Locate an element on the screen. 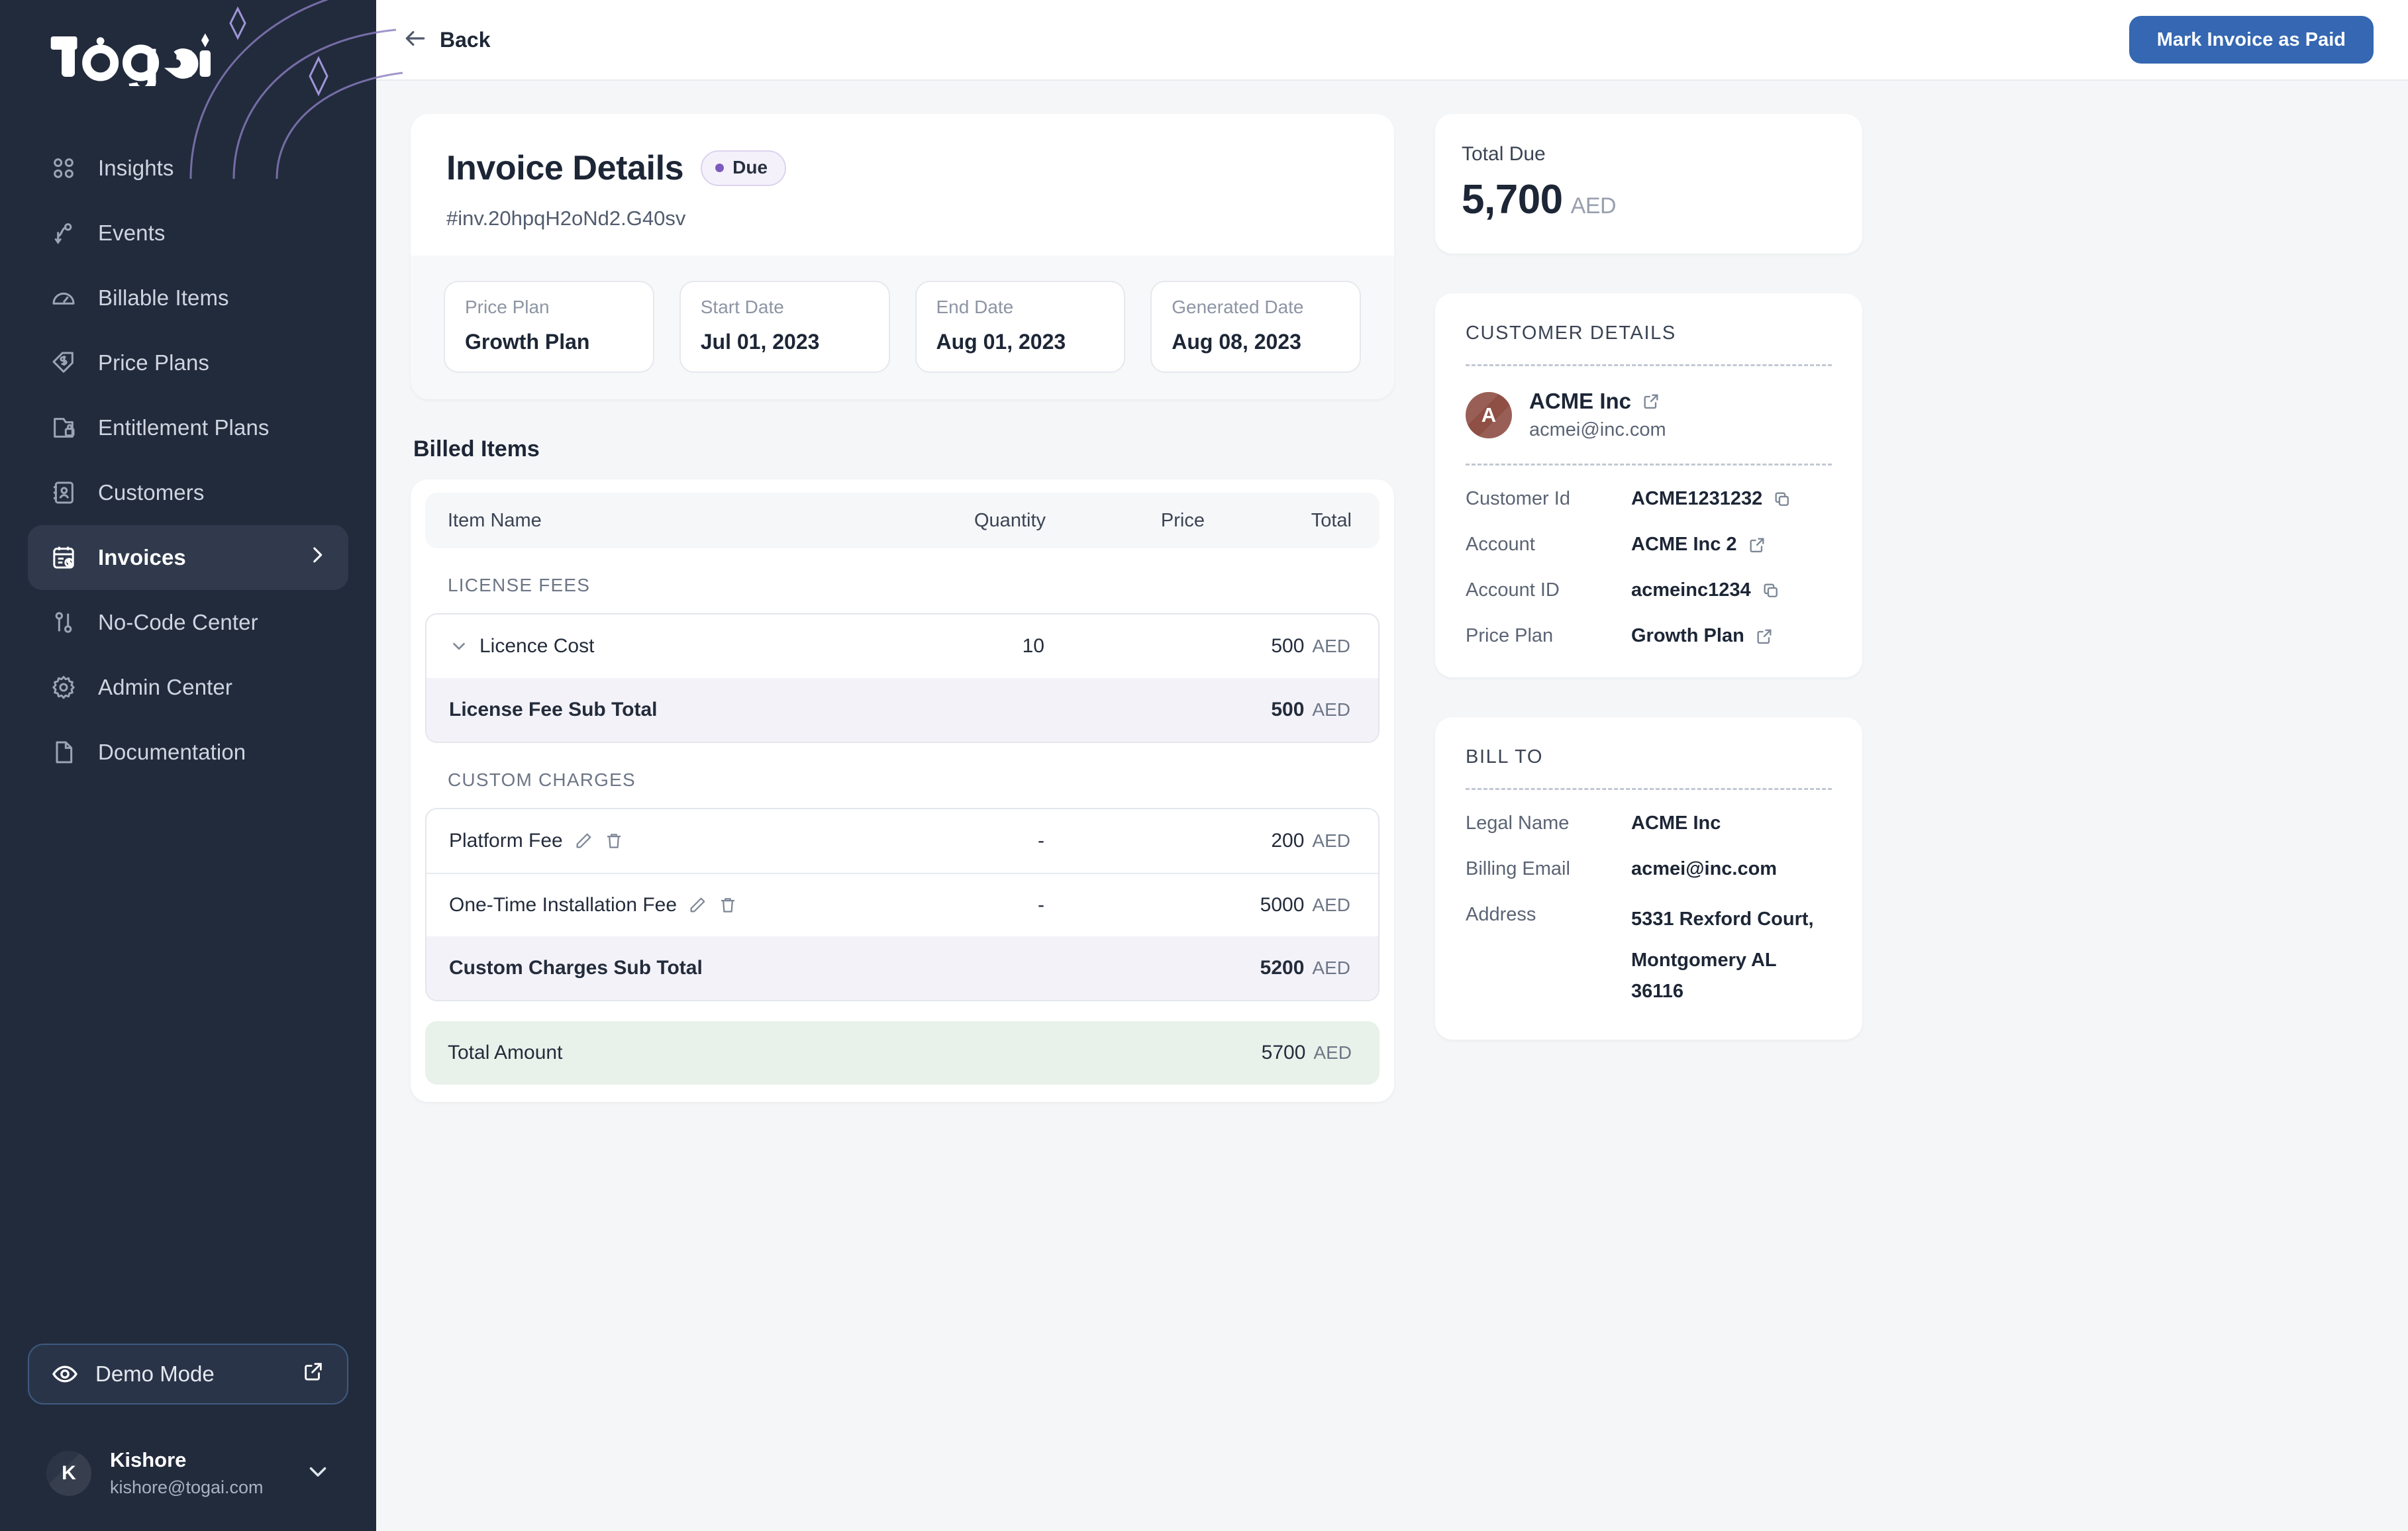  field-value: acmei@inc.com is located at coordinates (1704, 868).